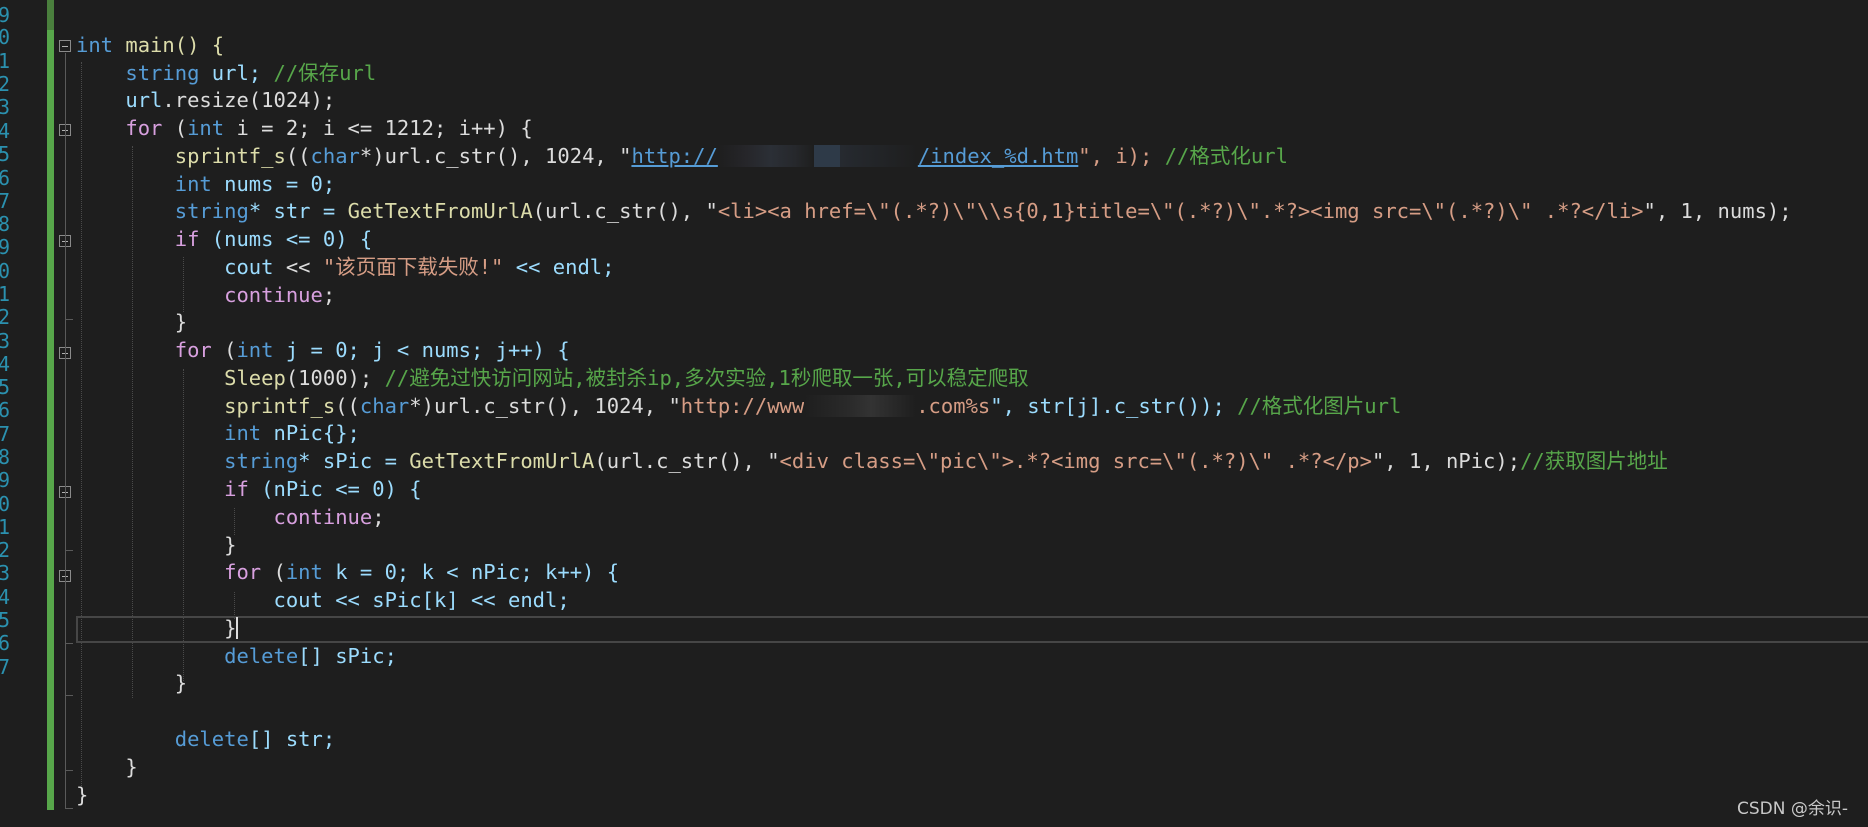 The image size is (1868, 827). What do you see at coordinates (236, 489) in the screenshot?
I see `keyword: if` at bounding box center [236, 489].